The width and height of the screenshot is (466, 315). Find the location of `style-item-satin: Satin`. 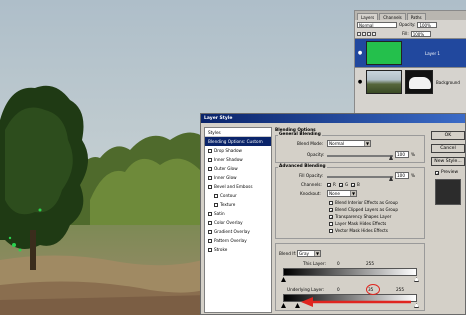

style-item-satin: Satin is located at coordinates (238, 213).